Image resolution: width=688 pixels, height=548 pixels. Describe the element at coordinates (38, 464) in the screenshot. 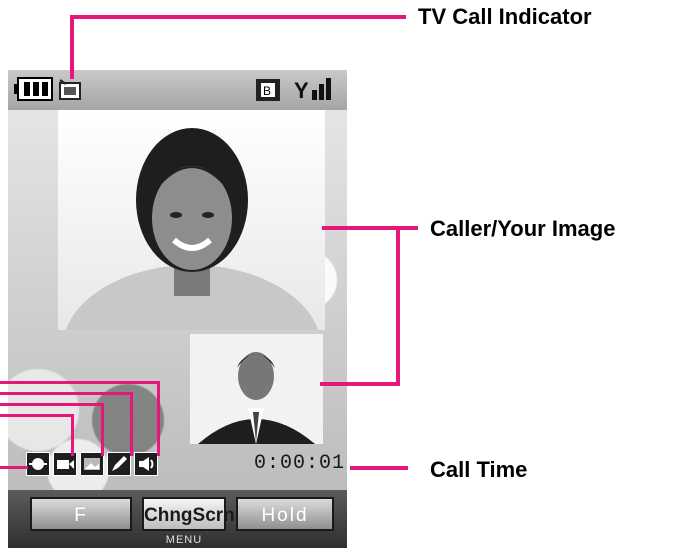

I see `light-icon` at that location.